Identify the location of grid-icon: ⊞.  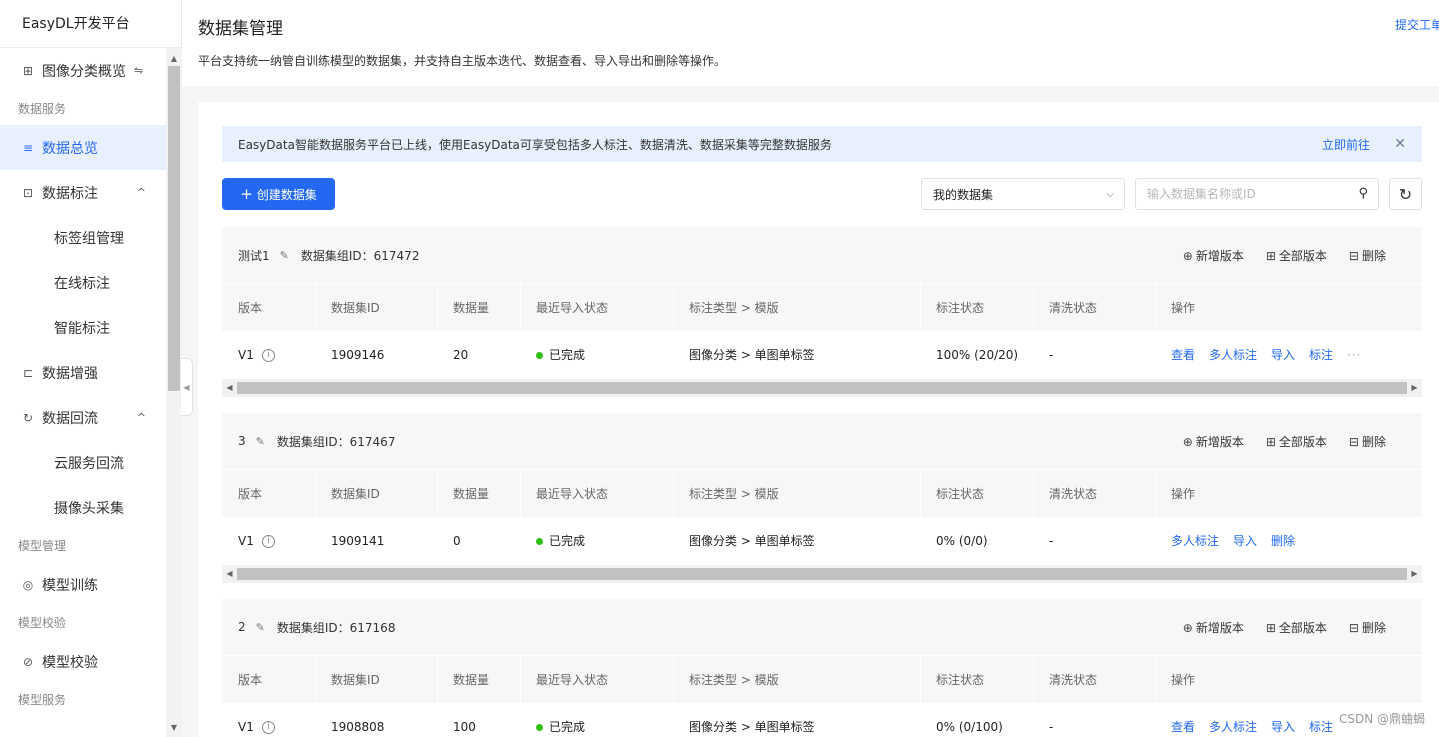
(1270, 255).